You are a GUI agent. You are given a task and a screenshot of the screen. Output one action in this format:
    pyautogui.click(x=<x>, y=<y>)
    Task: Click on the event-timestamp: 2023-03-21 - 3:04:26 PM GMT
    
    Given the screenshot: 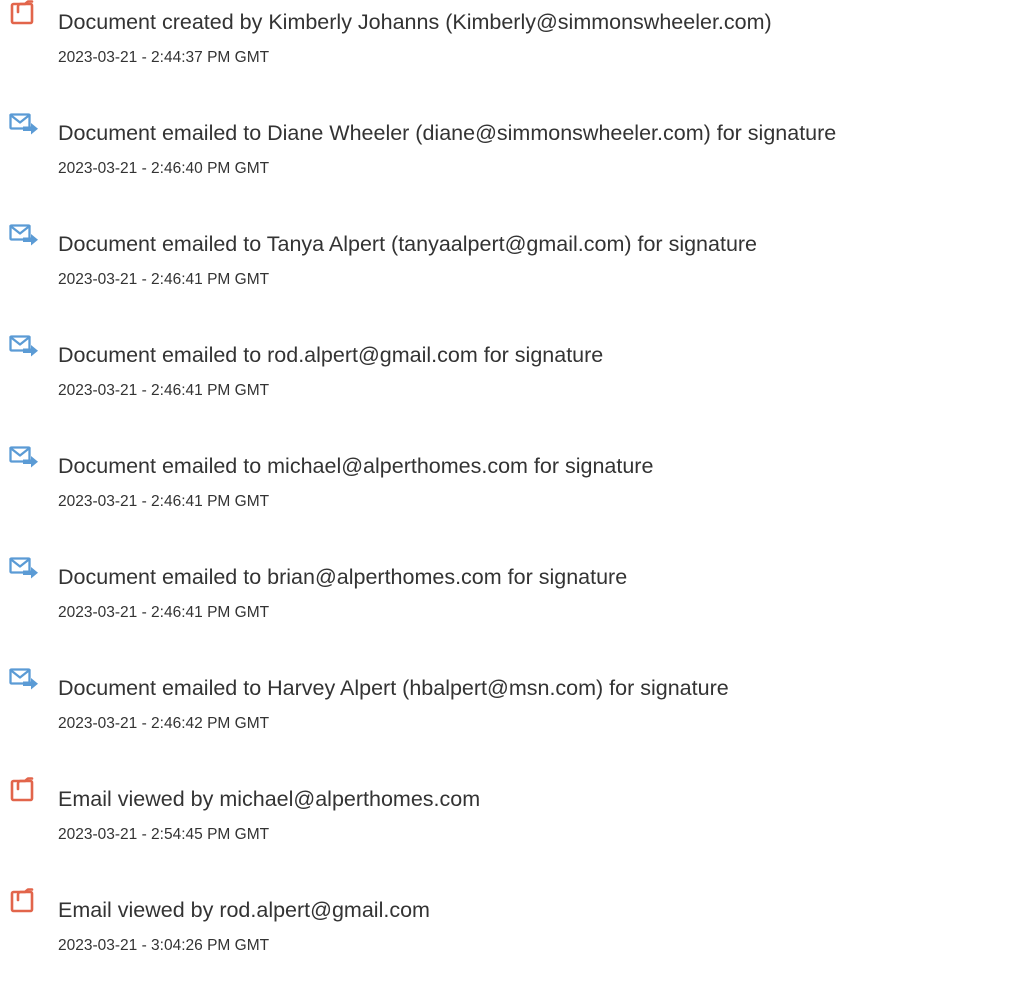 What is the action you would take?
    pyautogui.click(x=164, y=945)
    